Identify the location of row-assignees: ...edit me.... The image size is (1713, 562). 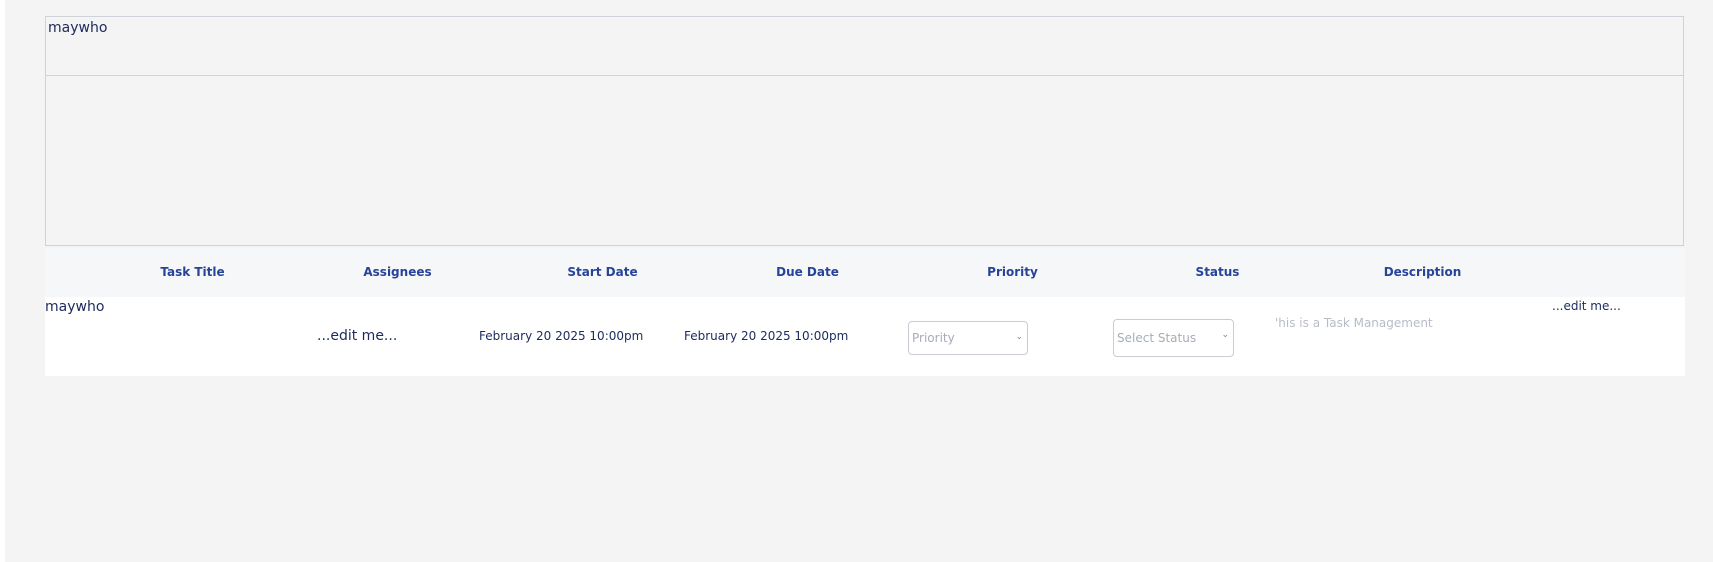
(357, 336).